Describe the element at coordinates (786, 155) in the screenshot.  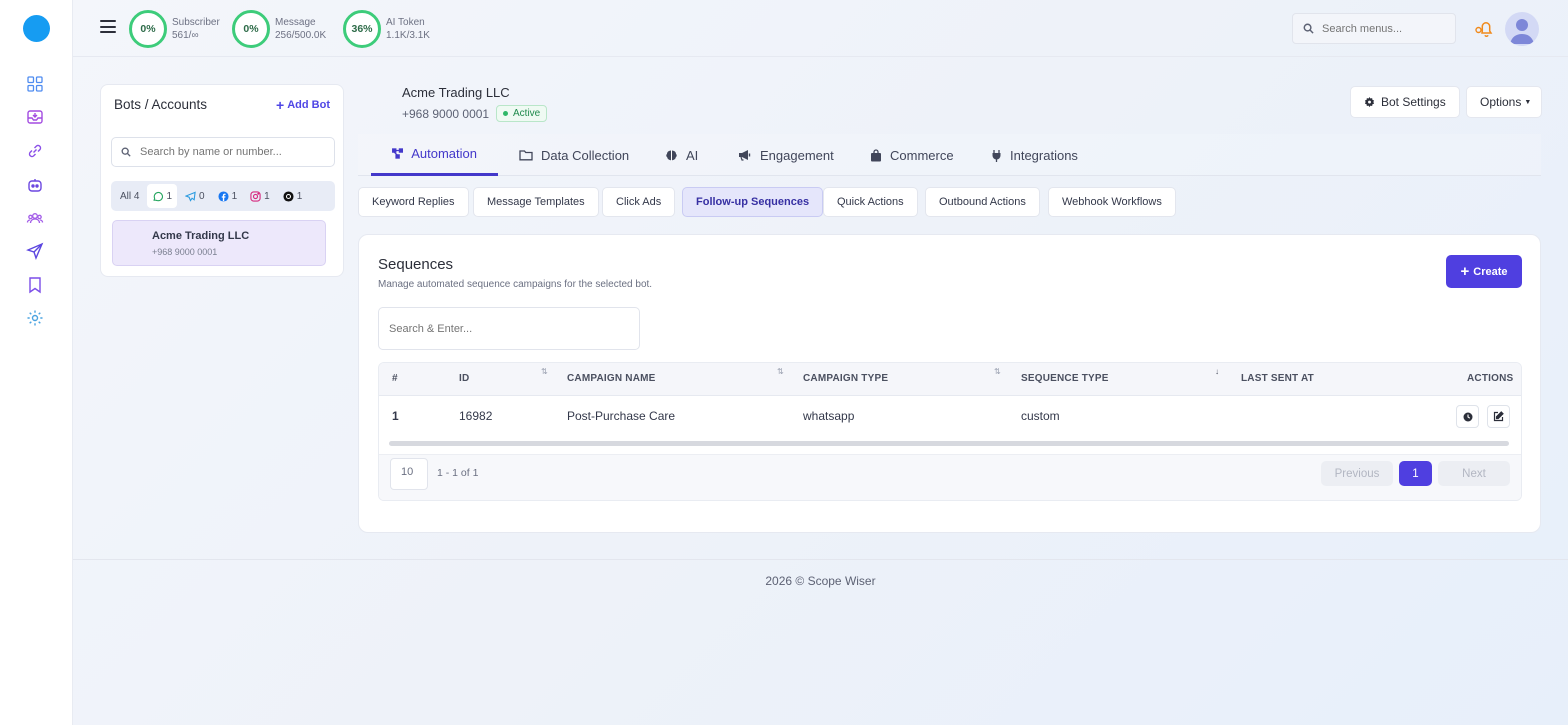
I see `tab-engagement: Engagement` at that location.